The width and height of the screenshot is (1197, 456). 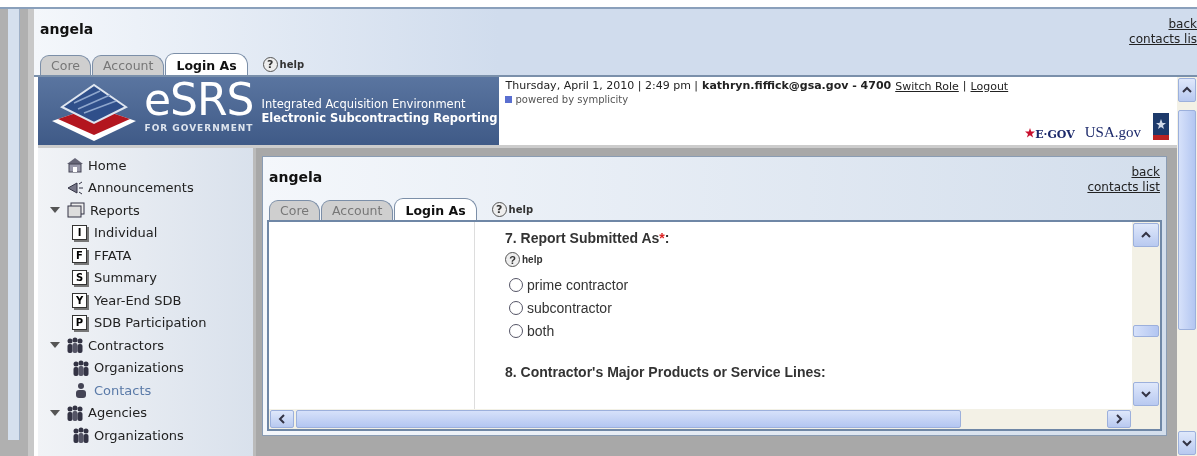 What do you see at coordinates (296, 176) in the screenshot?
I see `panel-title: angela` at bounding box center [296, 176].